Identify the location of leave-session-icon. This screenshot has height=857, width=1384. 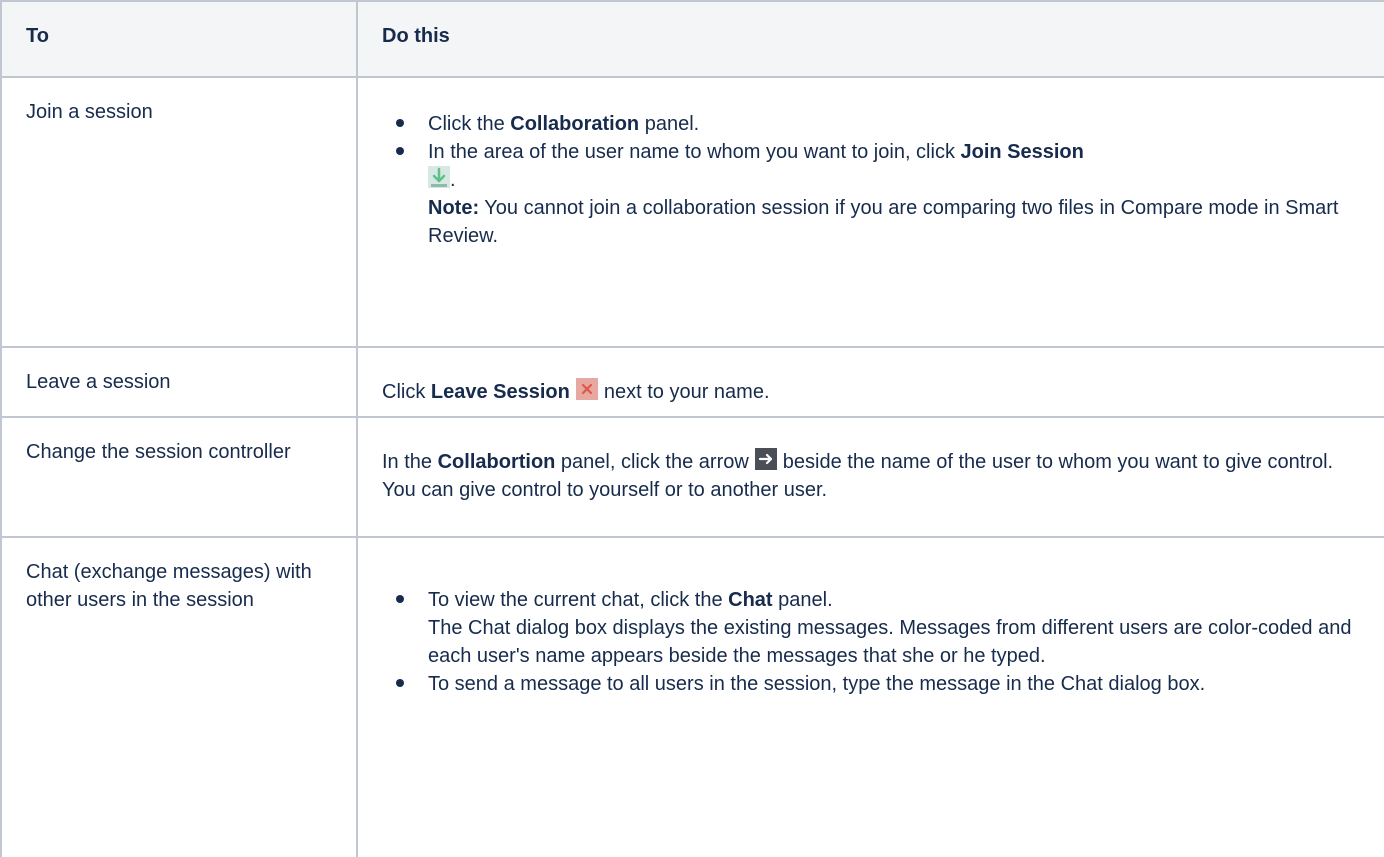
(586, 389).